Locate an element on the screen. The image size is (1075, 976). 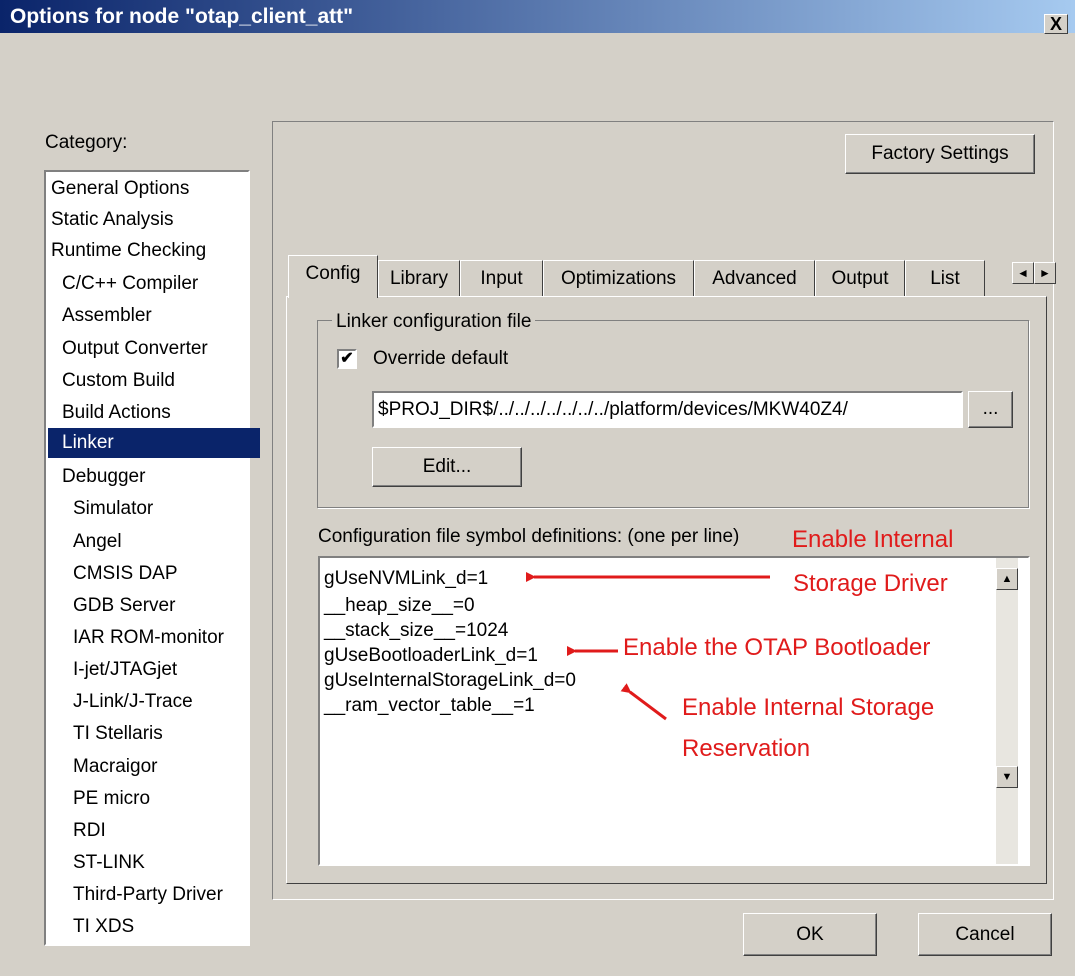
category-item-custom-build: Custom Build is located at coordinates (154, 381).